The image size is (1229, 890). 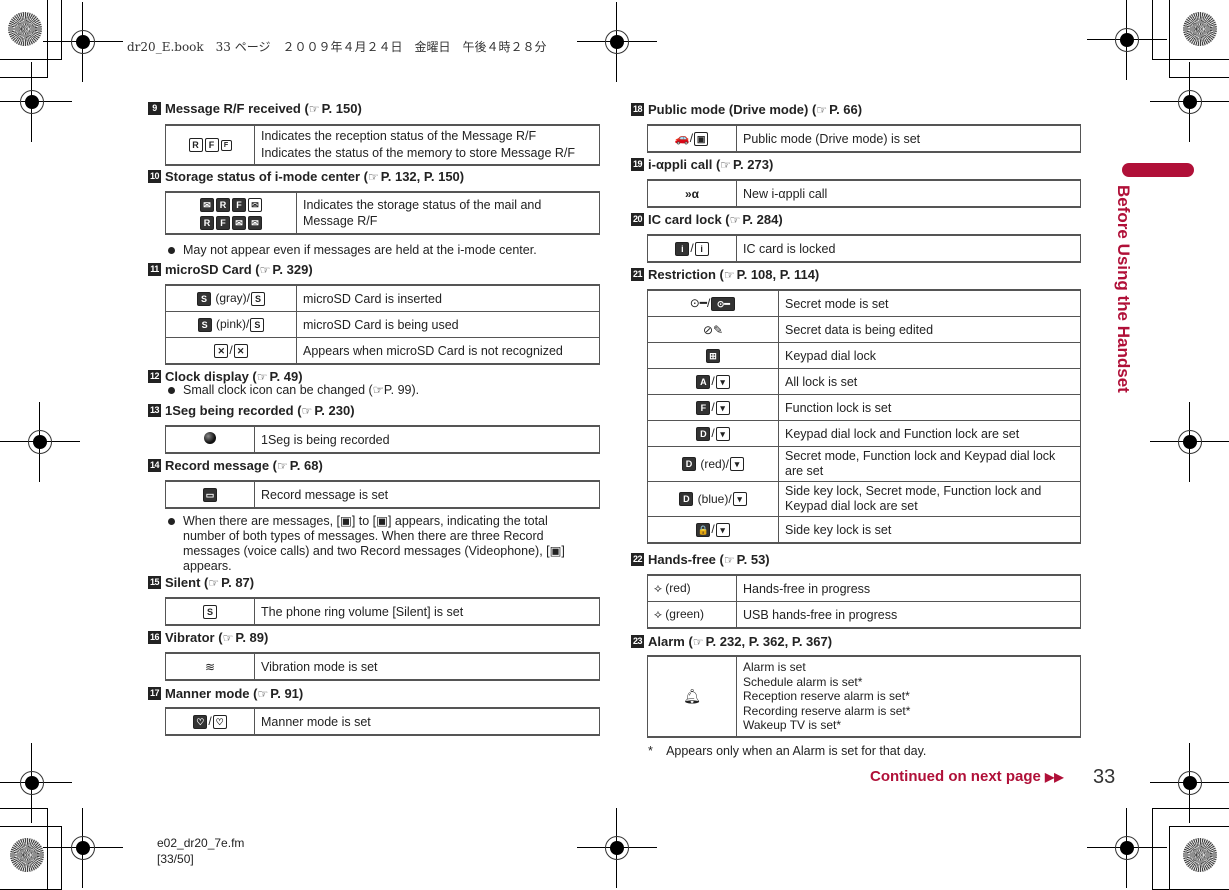 I want to click on icon-cell: ⊘✎, so click(x=713, y=329).